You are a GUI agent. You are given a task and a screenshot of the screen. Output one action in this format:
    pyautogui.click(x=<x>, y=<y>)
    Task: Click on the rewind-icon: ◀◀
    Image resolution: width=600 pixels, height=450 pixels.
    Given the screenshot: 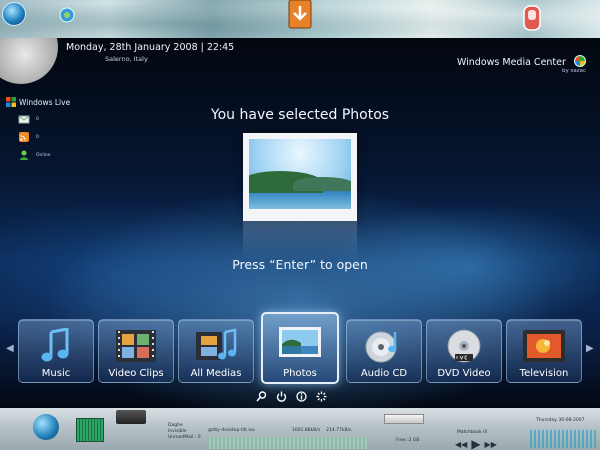 What is the action you would take?
    pyautogui.click(x=461, y=444)
    